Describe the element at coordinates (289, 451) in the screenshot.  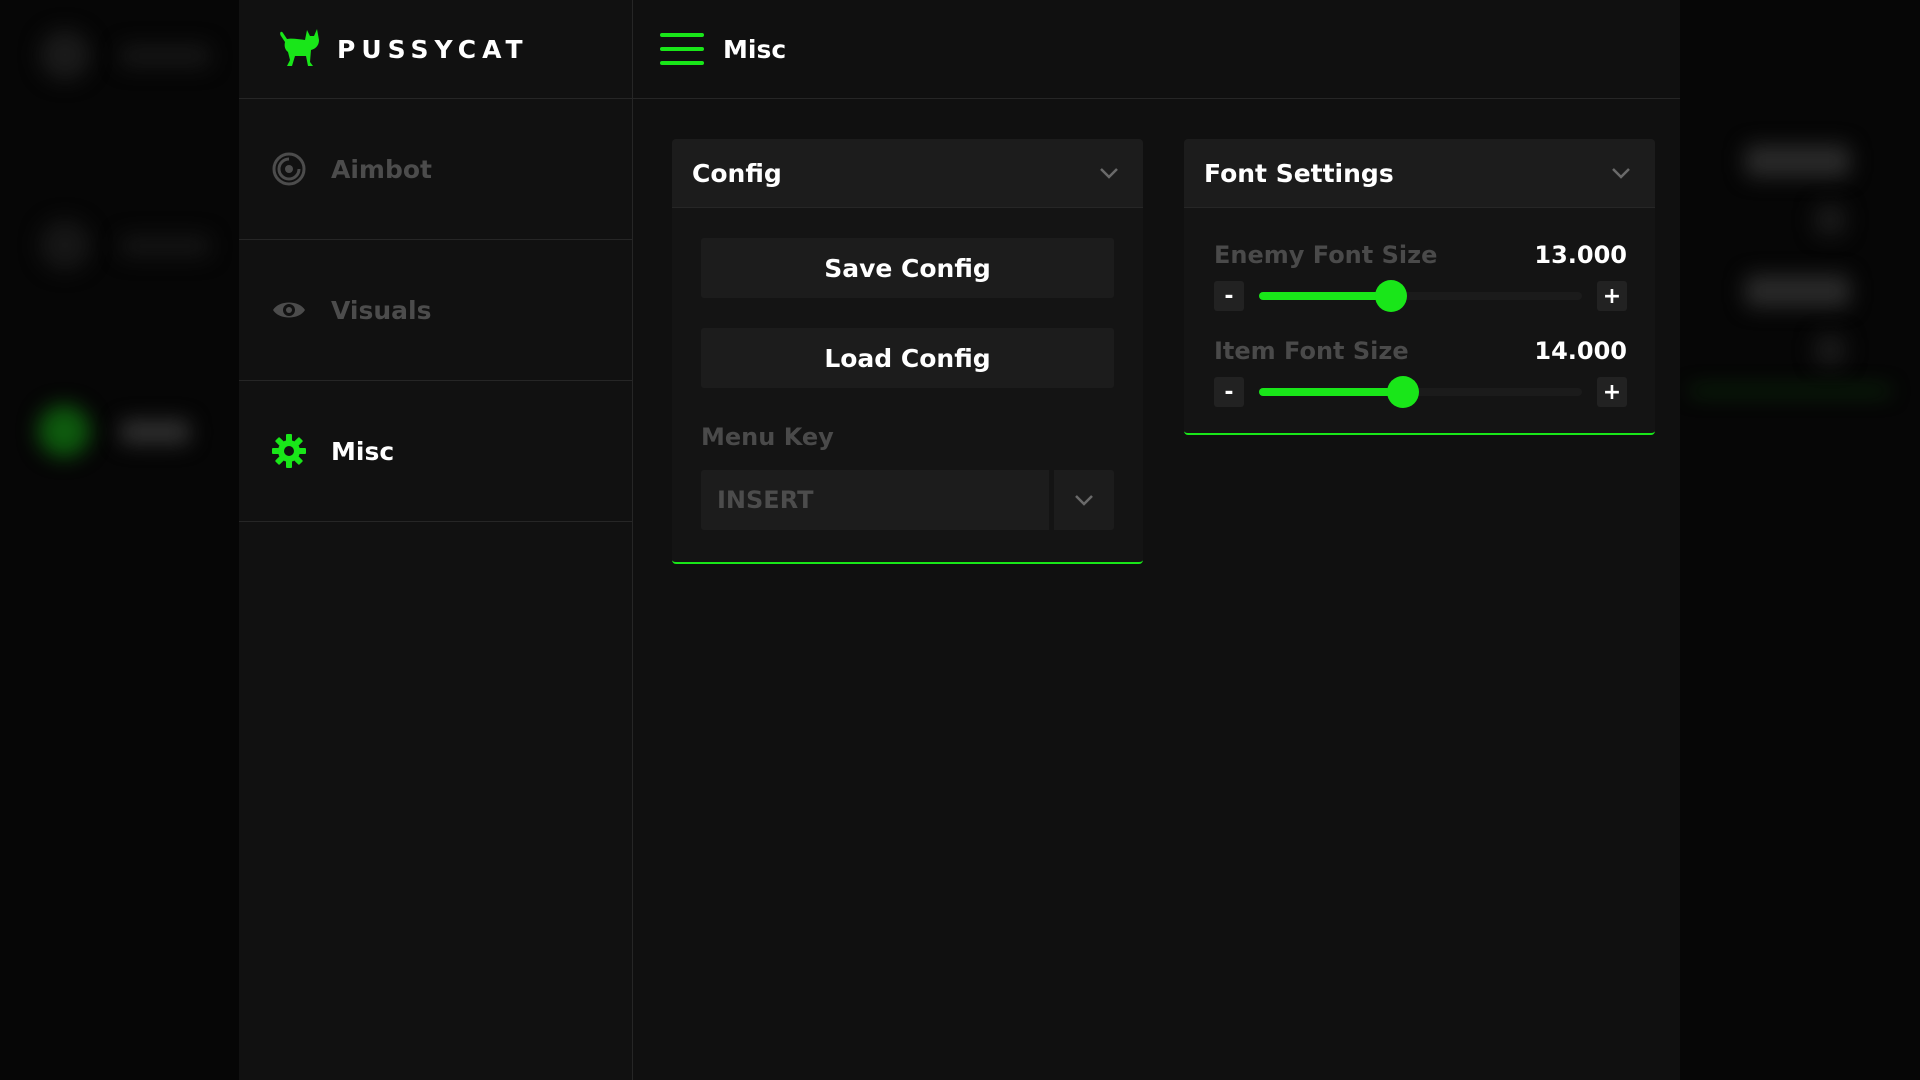
I see `gear-icon` at that location.